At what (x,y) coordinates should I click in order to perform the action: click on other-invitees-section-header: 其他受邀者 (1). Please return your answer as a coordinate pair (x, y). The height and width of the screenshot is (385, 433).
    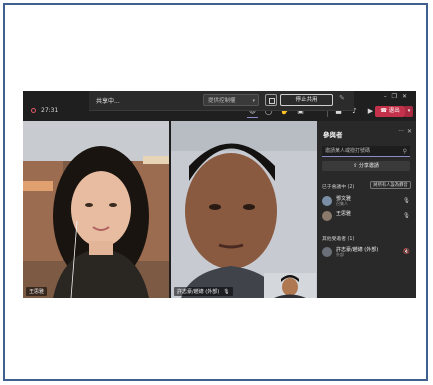
    Looking at the image, I should click on (338, 238).